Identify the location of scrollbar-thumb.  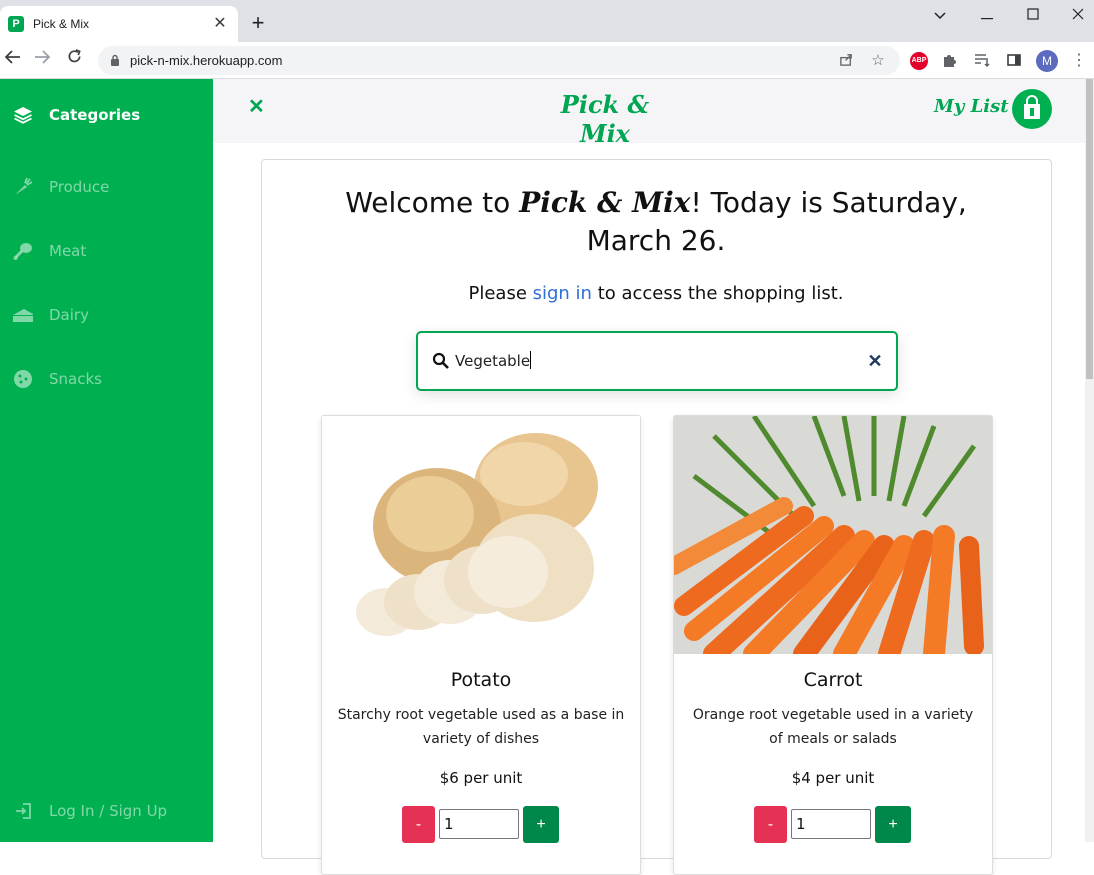
(1089, 229).